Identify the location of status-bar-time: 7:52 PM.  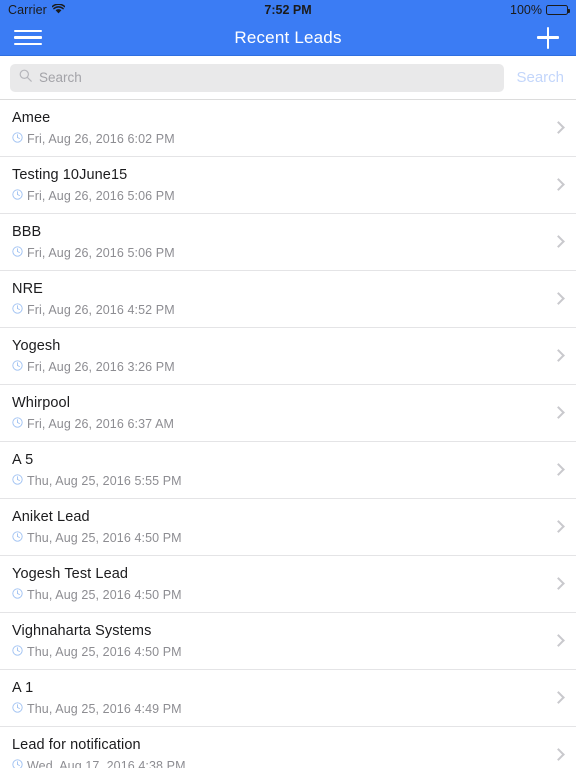
(288, 10).